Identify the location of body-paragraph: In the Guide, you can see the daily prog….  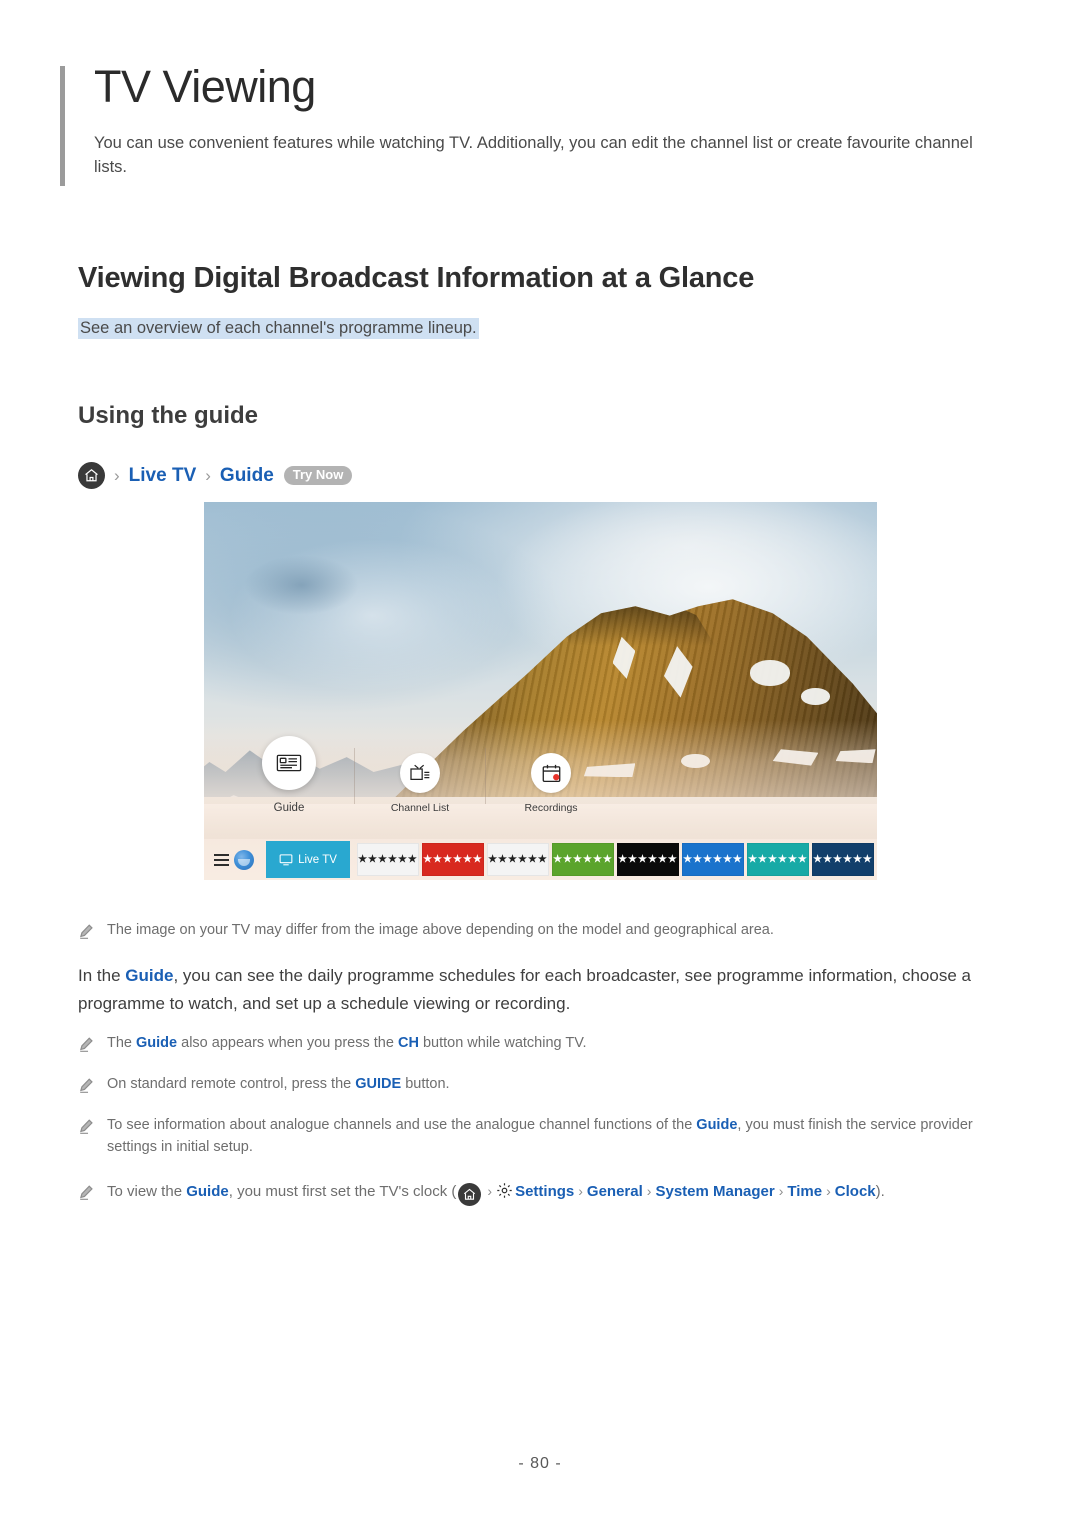
(549, 989).